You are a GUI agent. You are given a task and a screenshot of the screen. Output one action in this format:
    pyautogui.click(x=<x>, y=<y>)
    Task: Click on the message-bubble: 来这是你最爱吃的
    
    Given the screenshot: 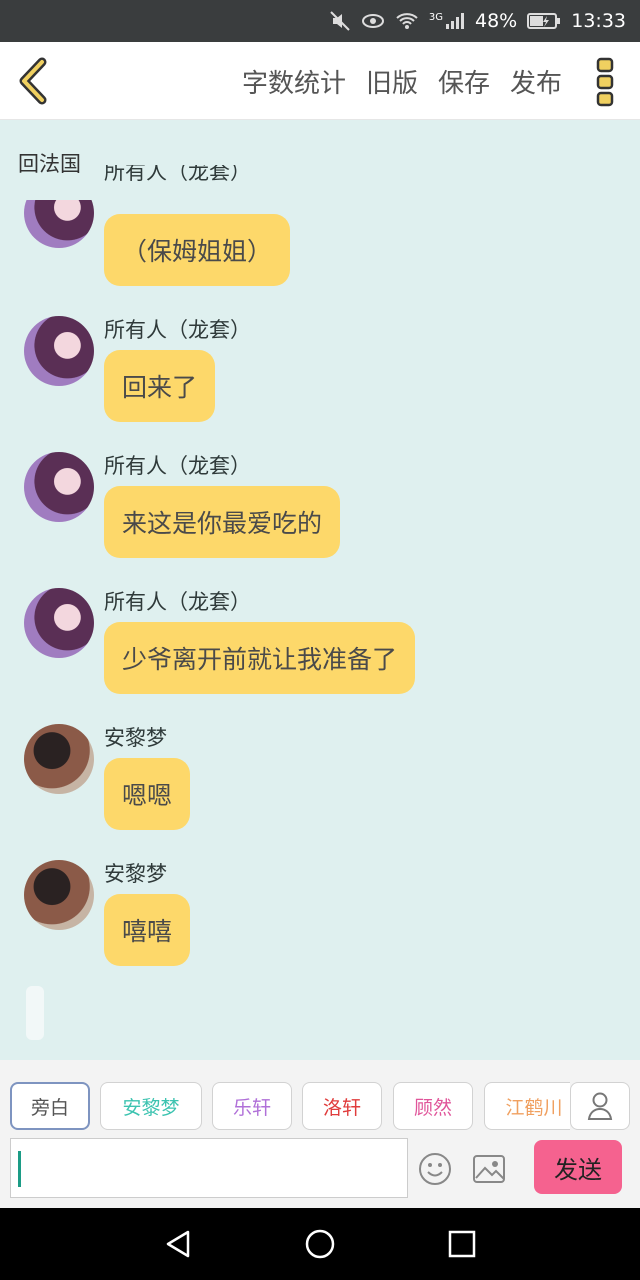 What is the action you would take?
    pyautogui.click(x=222, y=522)
    